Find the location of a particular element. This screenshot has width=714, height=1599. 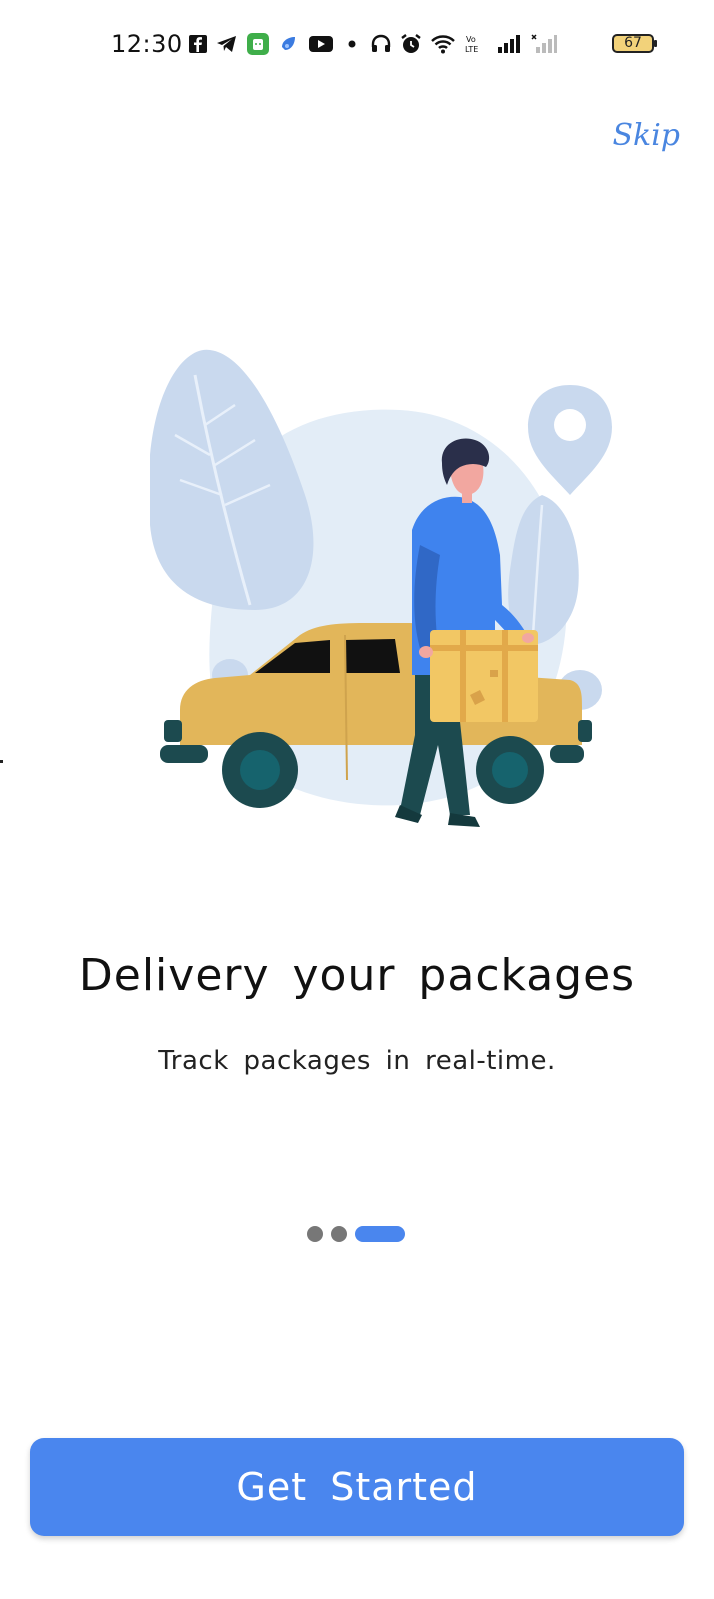

edge-mark is located at coordinates (1, 761).